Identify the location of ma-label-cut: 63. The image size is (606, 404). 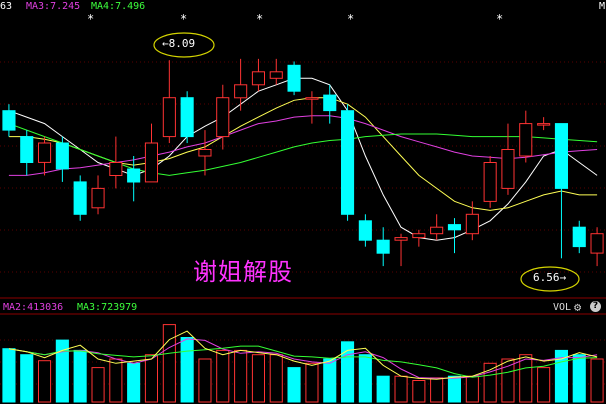
(6, 6).